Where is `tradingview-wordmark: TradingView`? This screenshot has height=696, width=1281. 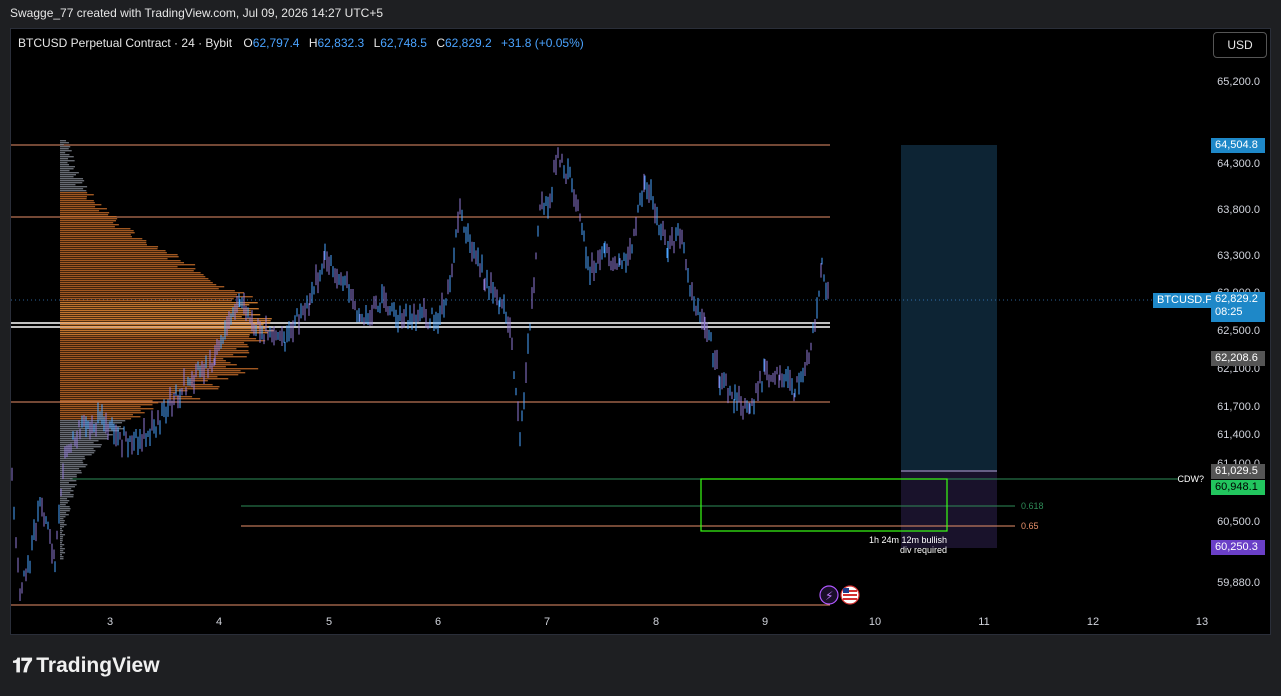 tradingview-wordmark: TradingView is located at coordinates (98, 665).